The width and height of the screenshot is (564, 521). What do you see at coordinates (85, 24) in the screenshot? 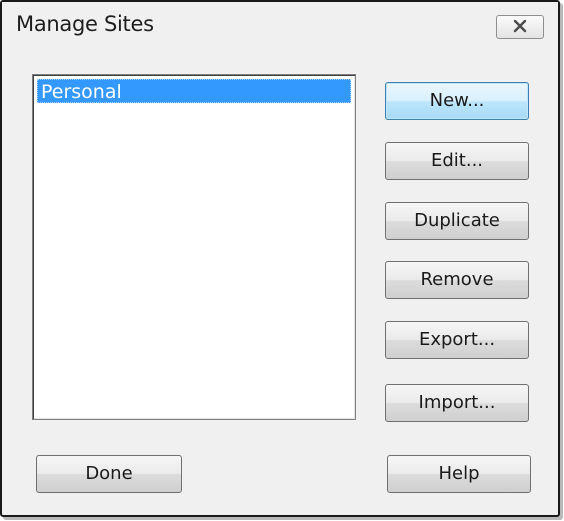
I see `dialog-title: Manage Sites` at bounding box center [85, 24].